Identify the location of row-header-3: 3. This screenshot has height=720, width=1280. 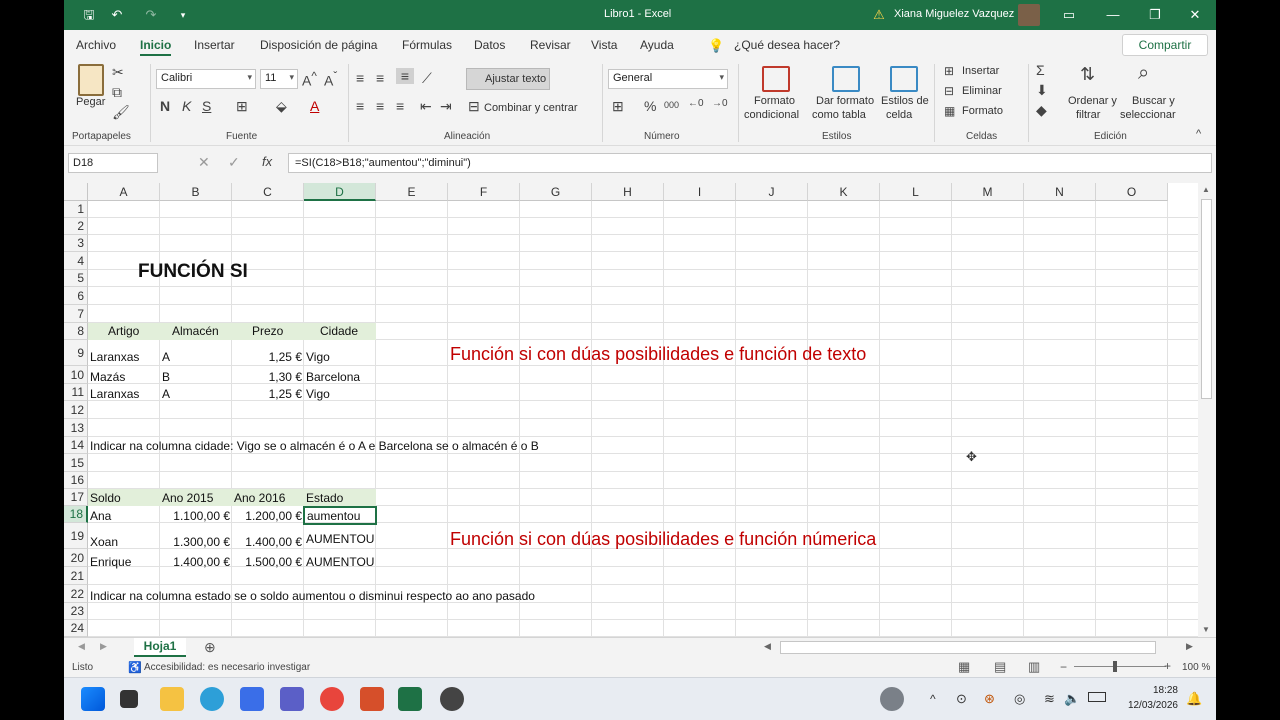
(76, 243).